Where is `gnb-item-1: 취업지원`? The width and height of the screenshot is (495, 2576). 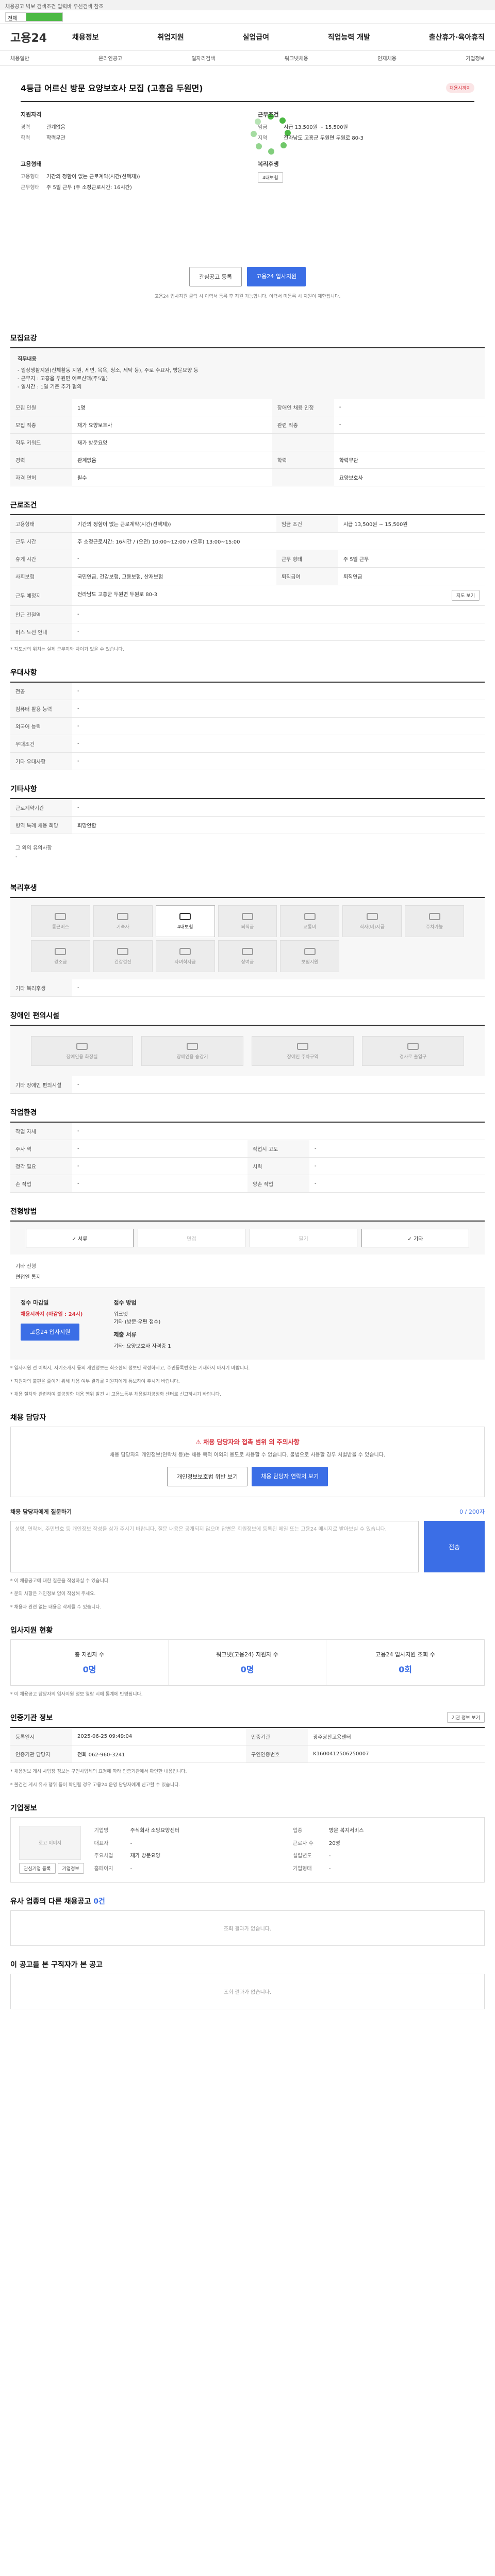
gnb-item-1: 취업지원 is located at coordinates (170, 37).